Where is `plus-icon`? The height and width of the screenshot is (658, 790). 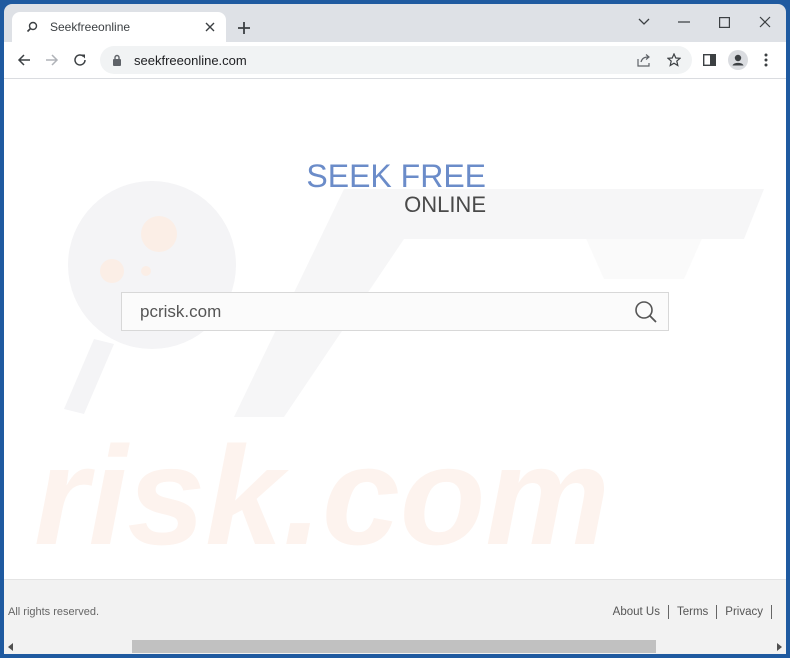 plus-icon is located at coordinates (244, 28).